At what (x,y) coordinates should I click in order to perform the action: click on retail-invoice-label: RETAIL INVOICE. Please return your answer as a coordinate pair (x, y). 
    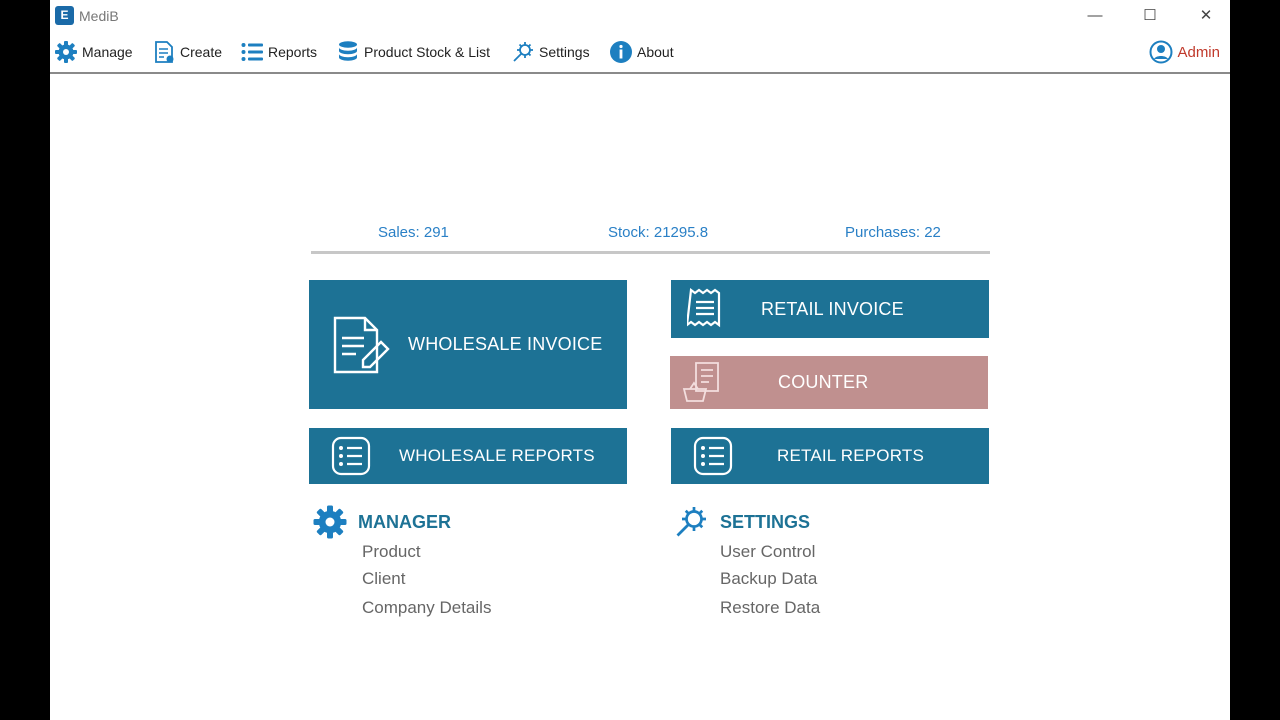
    Looking at the image, I should click on (832, 308).